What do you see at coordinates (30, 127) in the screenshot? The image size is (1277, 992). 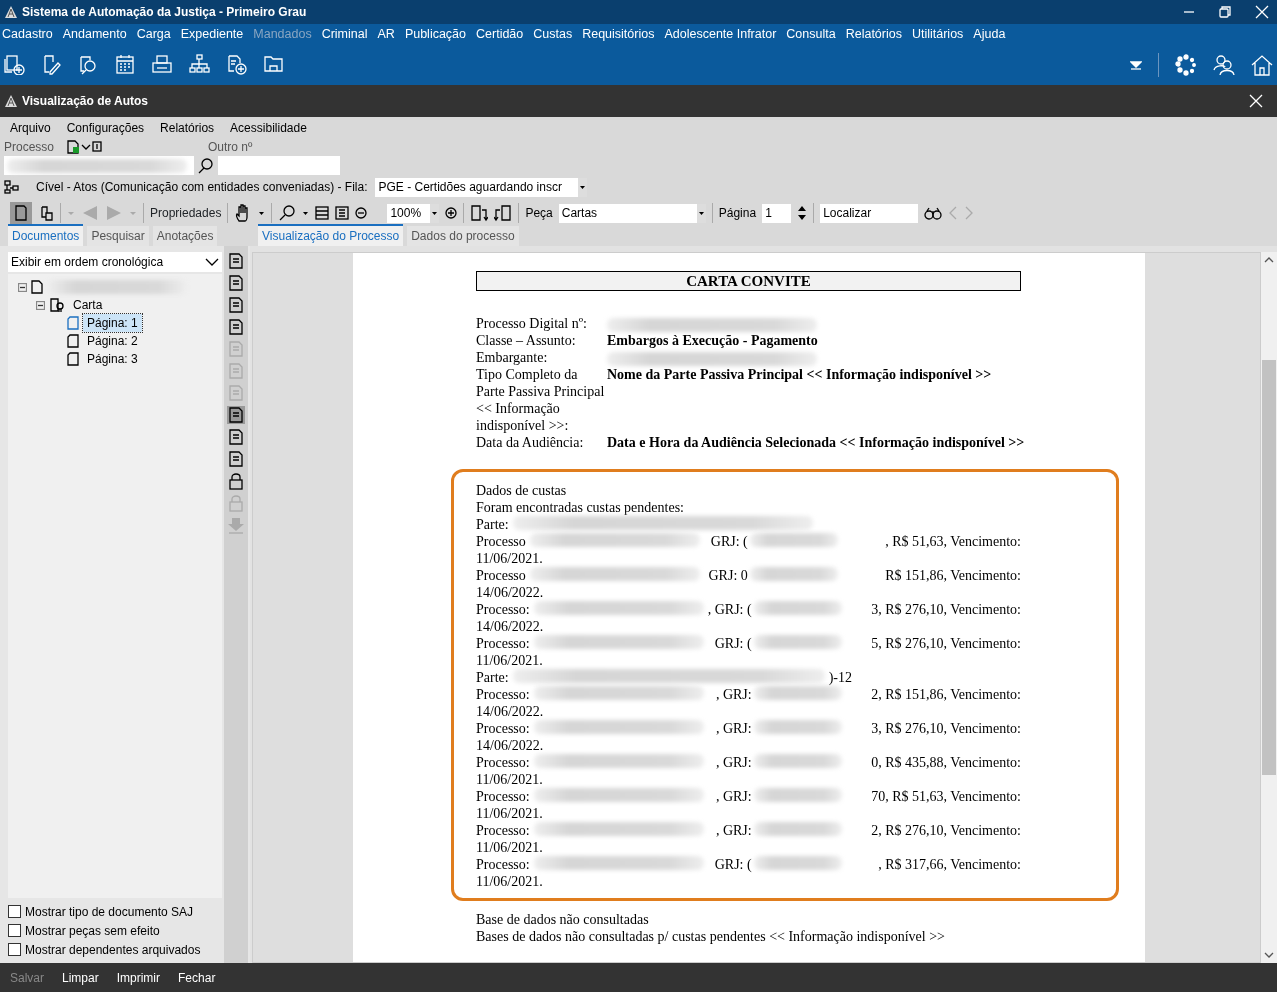 I see `menu-item: Arquivo` at bounding box center [30, 127].